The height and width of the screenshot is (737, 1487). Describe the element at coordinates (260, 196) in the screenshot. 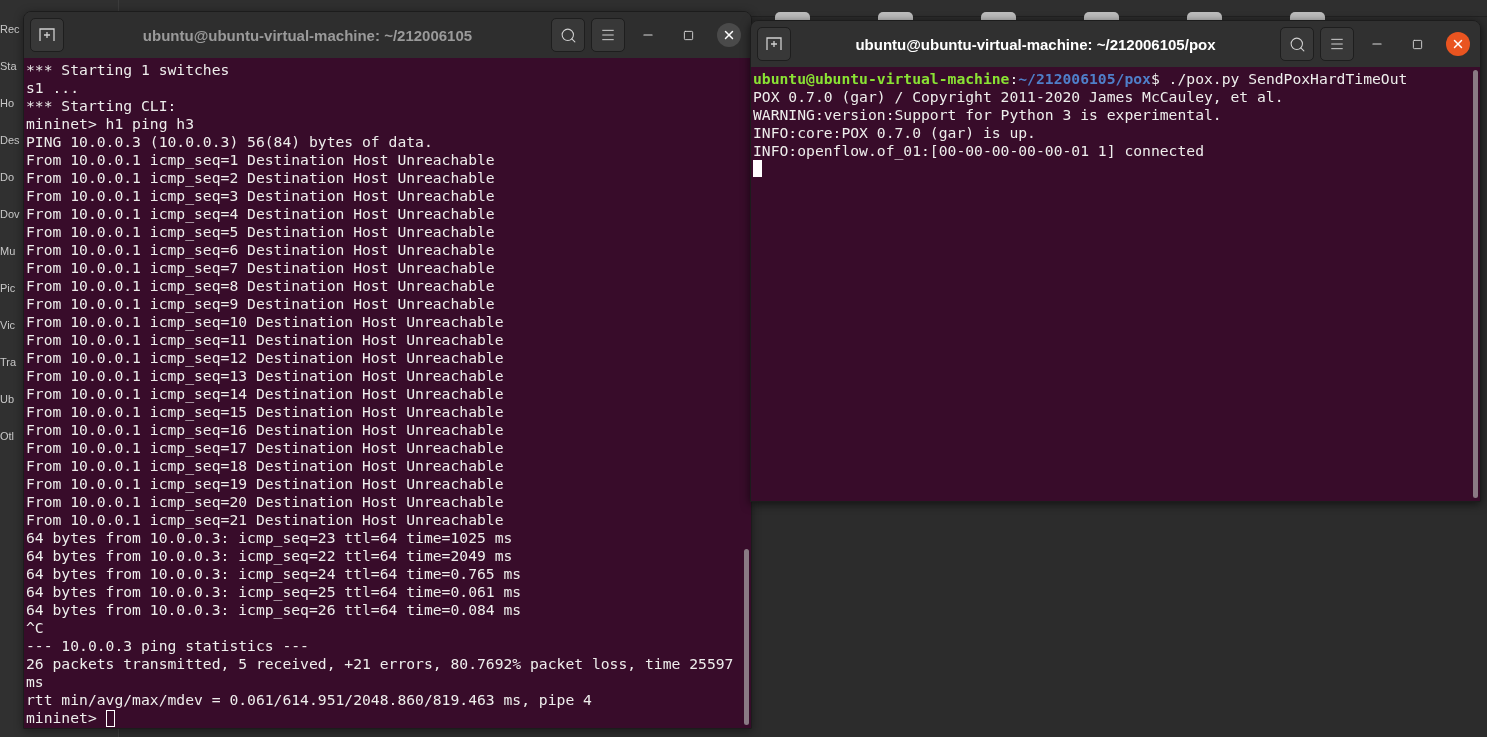

I see `output-line: From 10.0.0.1 icmp_seq=3 Destination Host Unreachable` at that location.